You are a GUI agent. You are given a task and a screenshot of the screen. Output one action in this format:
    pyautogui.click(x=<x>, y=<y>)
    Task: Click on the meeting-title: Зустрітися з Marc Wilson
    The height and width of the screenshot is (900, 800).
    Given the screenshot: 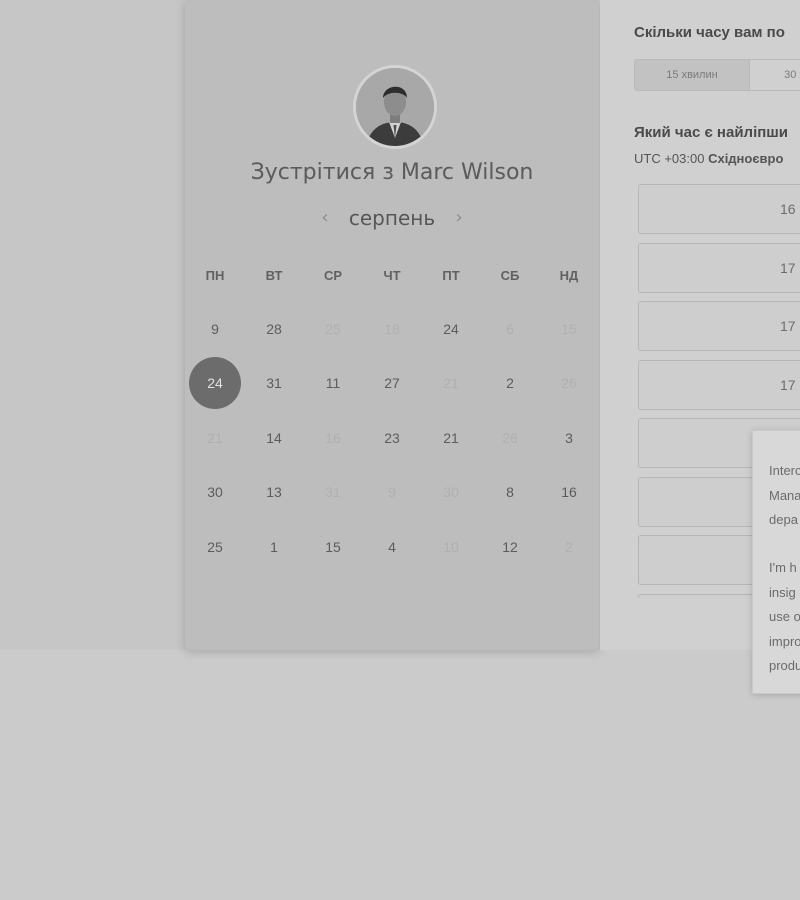 What is the action you would take?
    pyautogui.click(x=392, y=172)
    